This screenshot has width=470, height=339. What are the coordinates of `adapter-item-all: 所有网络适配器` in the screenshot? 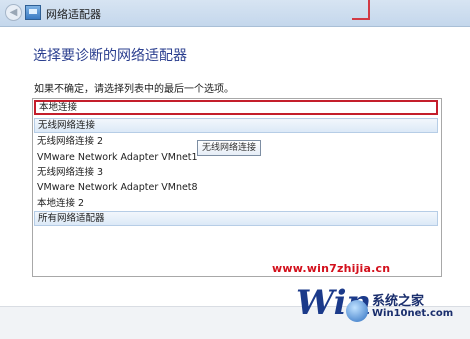 It's located at (236, 218).